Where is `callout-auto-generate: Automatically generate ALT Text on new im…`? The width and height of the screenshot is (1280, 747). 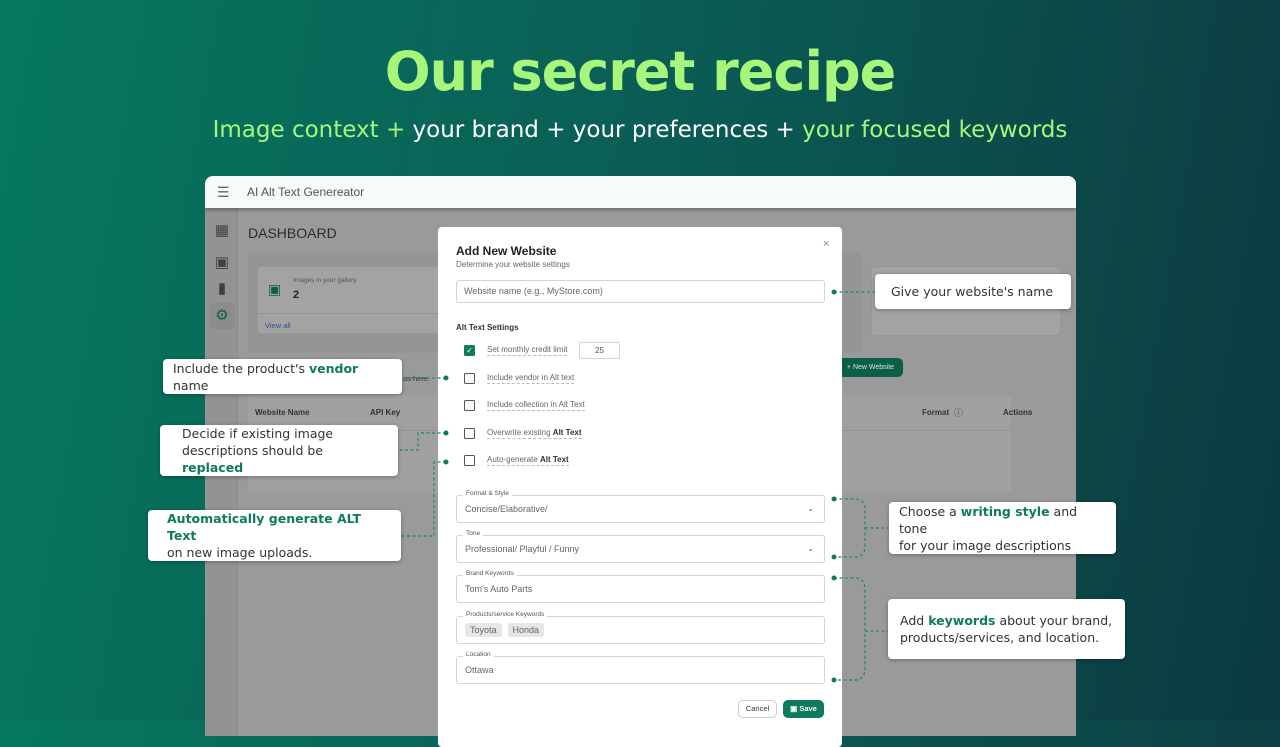 callout-auto-generate: Automatically generate ALT Text on new im… is located at coordinates (274, 535).